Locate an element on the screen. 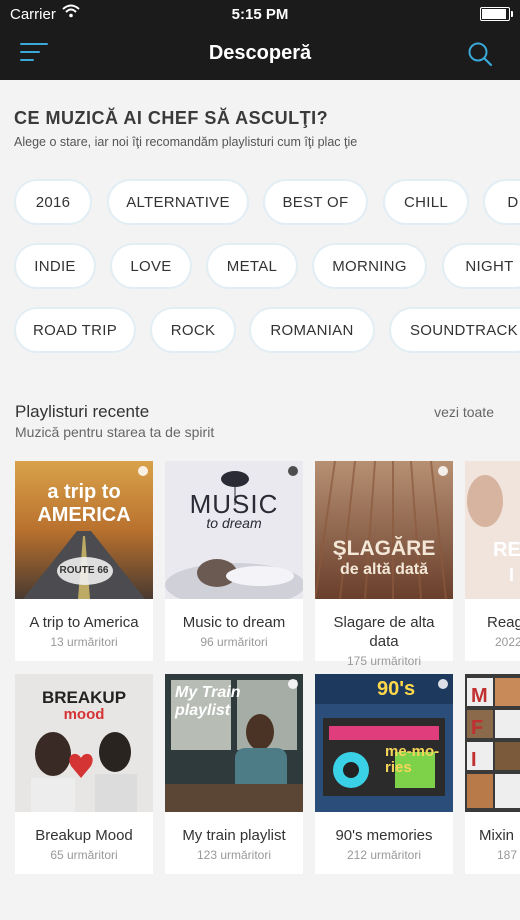 The height and width of the screenshot is (920, 520). tag-chip: 2016 is located at coordinates (53, 202).